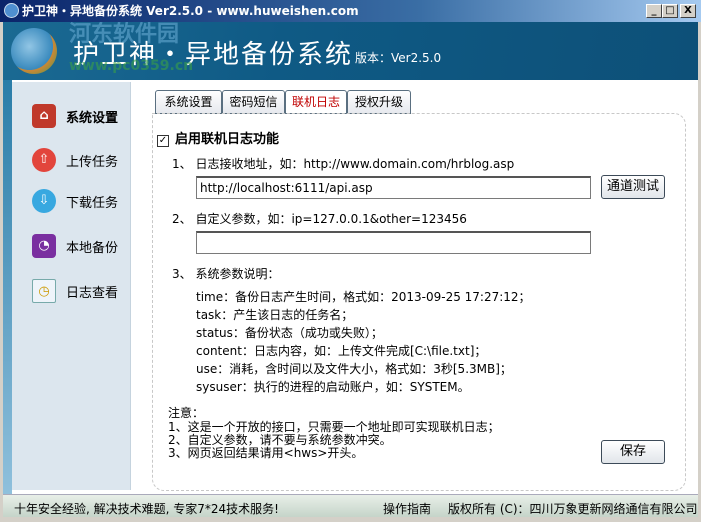 Image resolution: width=701 pixels, height=522 pixels. Describe the element at coordinates (688, 11) in the screenshot. I see `close-button: X` at that location.